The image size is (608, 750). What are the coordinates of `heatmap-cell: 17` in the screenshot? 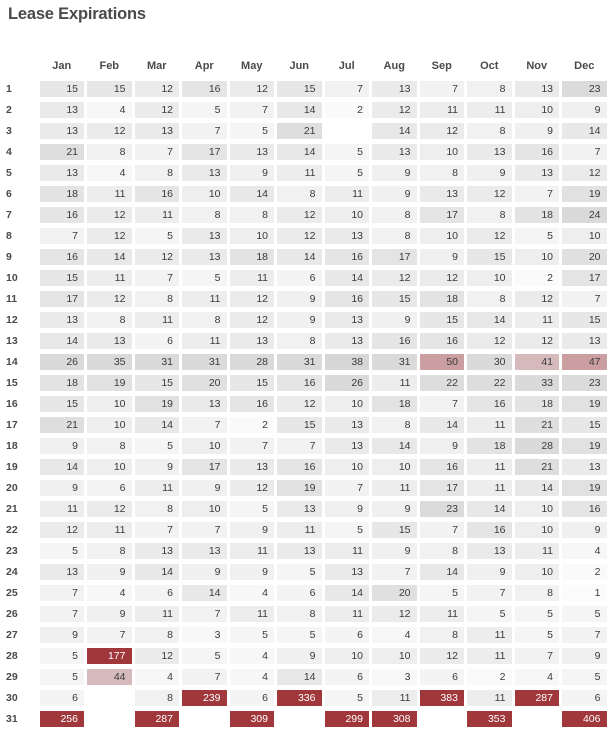 It's located at (205, 151).